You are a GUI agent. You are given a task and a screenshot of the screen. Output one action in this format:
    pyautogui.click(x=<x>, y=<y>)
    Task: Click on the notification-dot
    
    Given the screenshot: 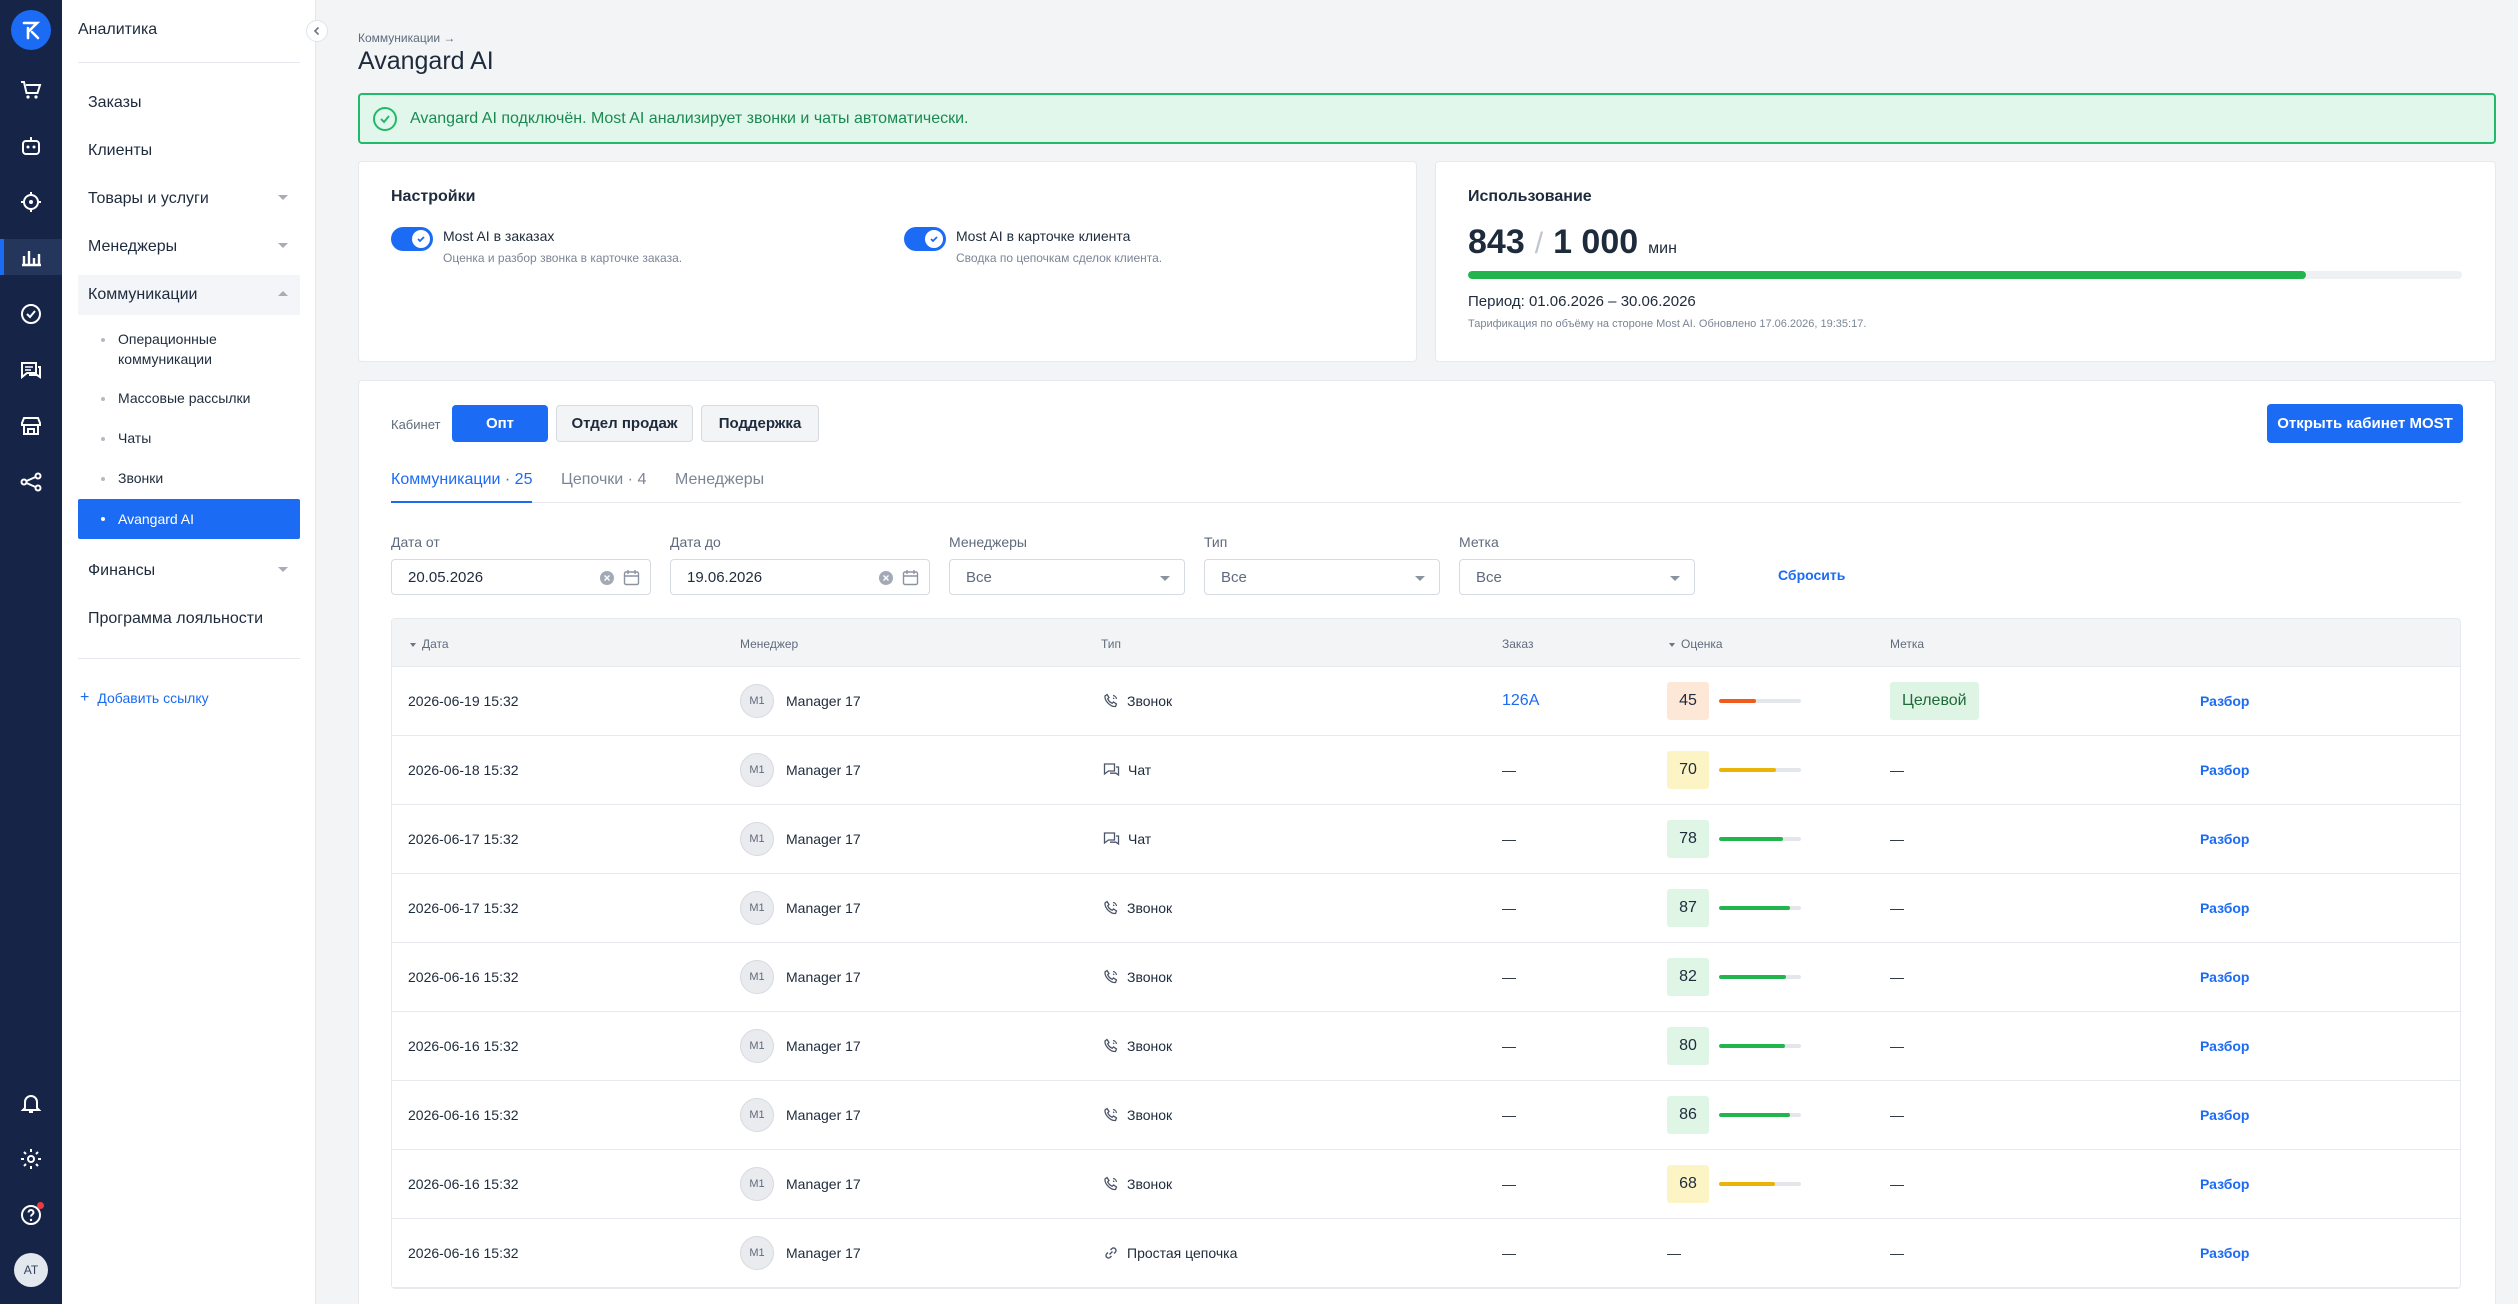 What is the action you would take?
    pyautogui.click(x=40, y=1205)
    